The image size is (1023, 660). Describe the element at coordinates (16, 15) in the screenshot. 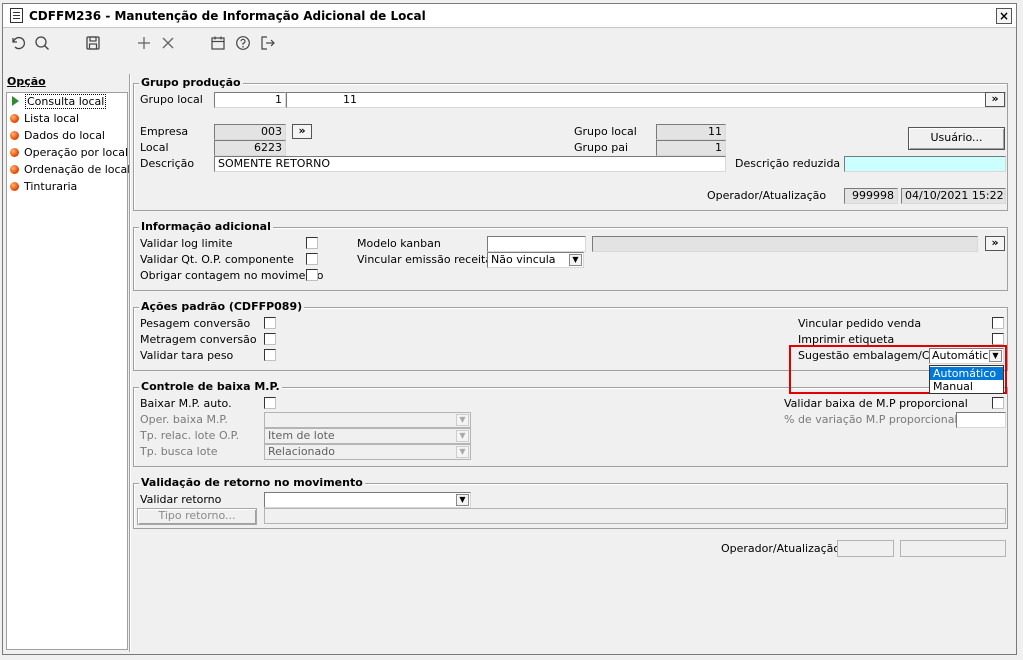

I see `document-icon` at that location.